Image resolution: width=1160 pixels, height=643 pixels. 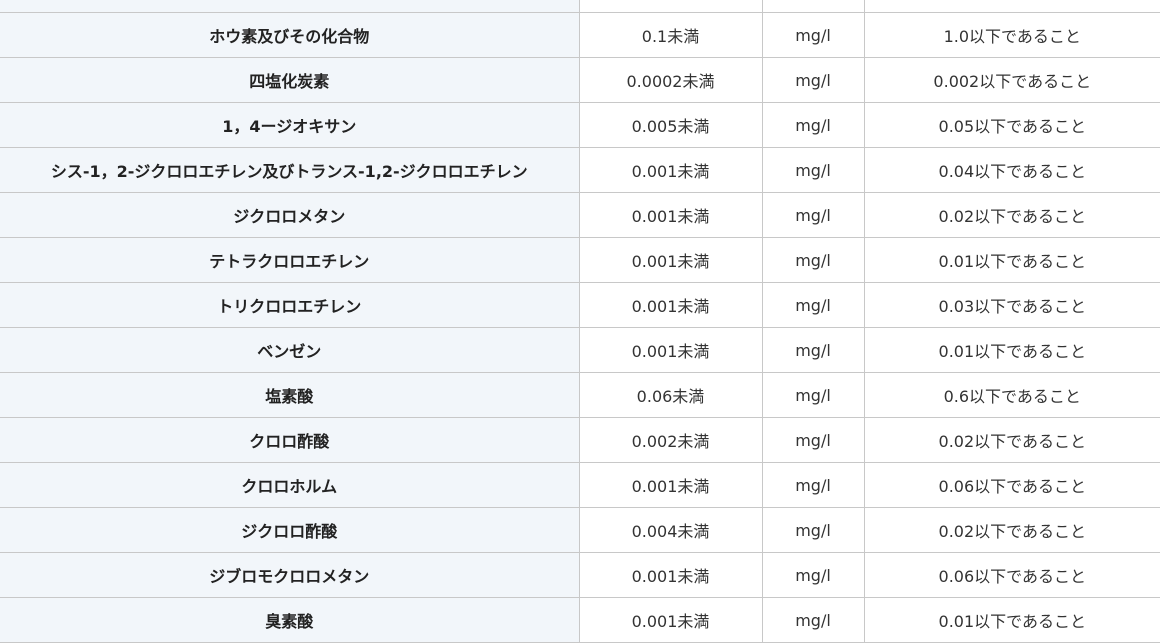 I want to click on table-row: 臭素酸 0.001未満 mg/l 0.01以下であること, so click(x=580, y=620).